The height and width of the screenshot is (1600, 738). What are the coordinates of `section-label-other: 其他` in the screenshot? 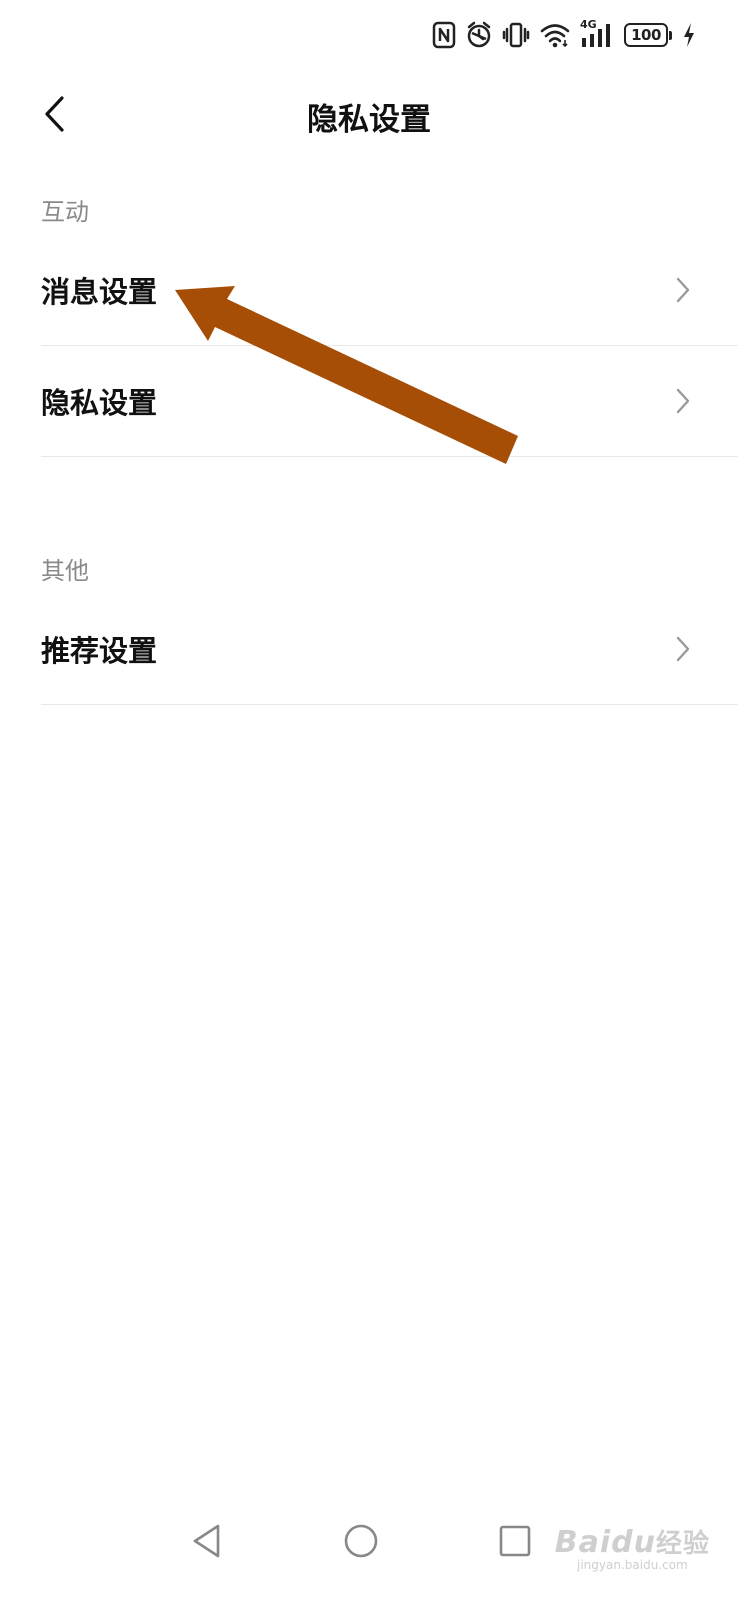 It's located at (65, 571).